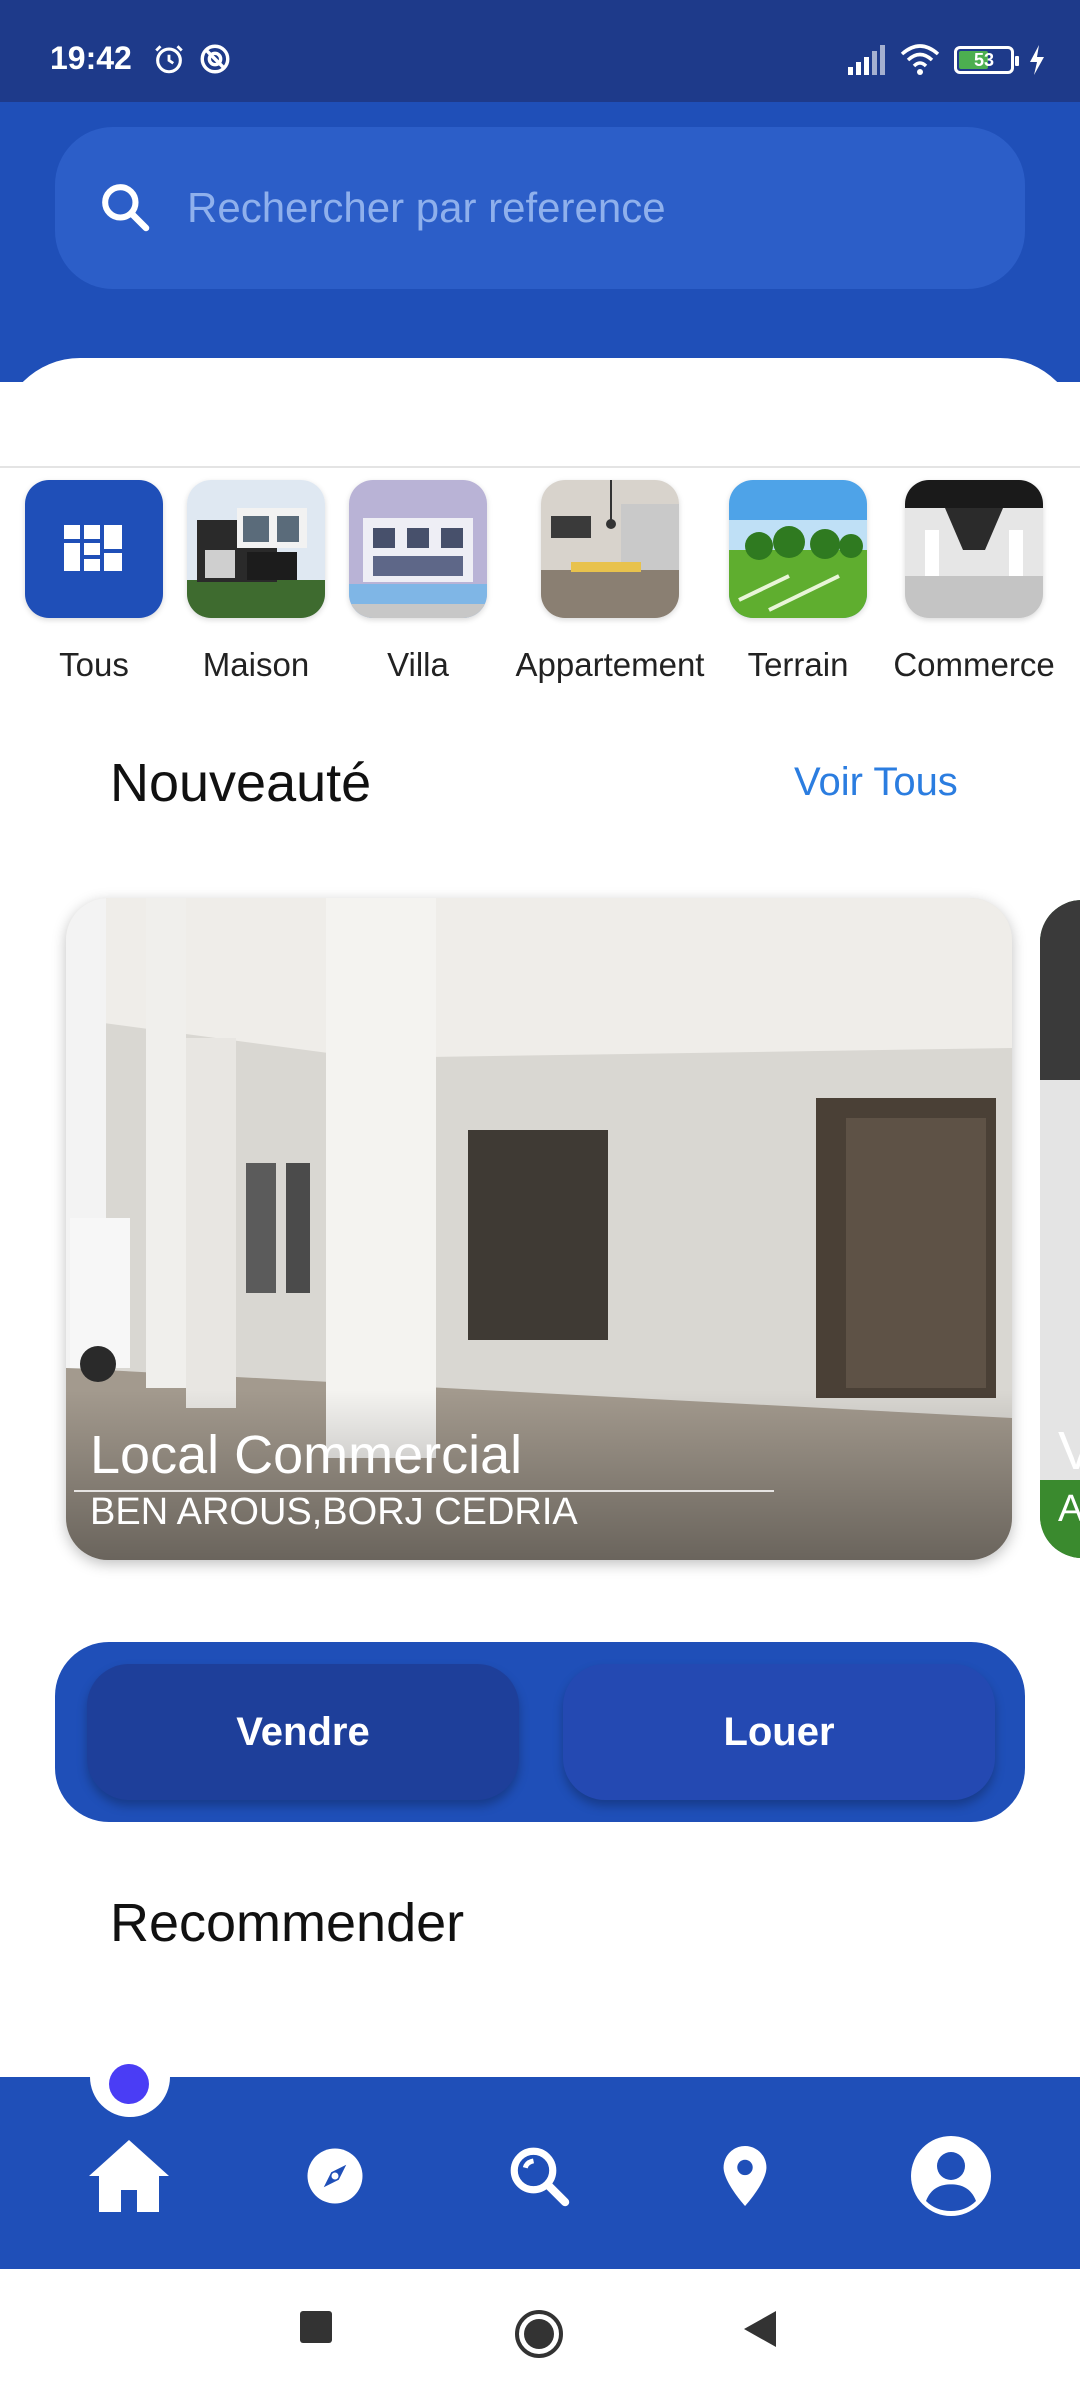 This screenshot has width=1080, height=2400. What do you see at coordinates (610, 549) in the screenshot?
I see `appartement-image` at bounding box center [610, 549].